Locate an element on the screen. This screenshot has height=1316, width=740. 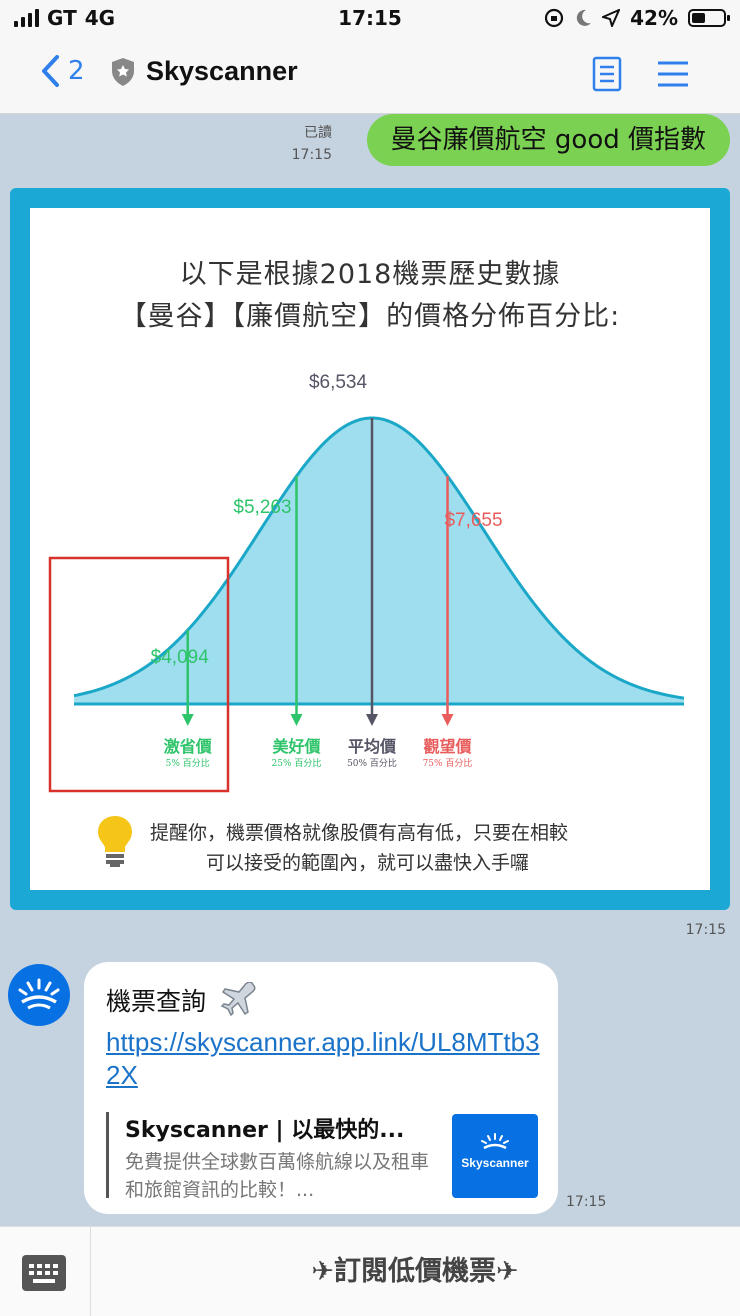
location-icon is located at coordinates (611, 18).